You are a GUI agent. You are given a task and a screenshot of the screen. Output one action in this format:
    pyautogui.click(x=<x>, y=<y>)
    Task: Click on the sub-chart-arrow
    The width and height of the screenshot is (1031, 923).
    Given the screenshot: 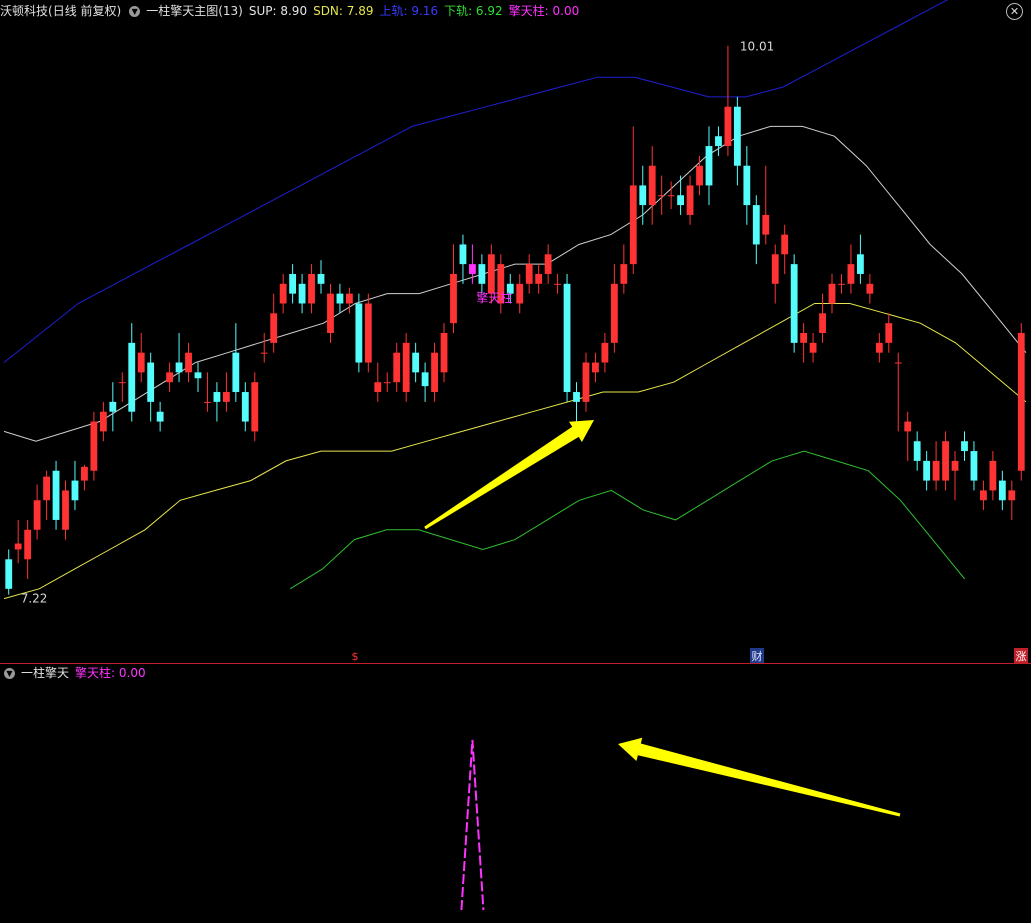 What is the action you would take?
    pyautogui.click(x=759, y=777)
    